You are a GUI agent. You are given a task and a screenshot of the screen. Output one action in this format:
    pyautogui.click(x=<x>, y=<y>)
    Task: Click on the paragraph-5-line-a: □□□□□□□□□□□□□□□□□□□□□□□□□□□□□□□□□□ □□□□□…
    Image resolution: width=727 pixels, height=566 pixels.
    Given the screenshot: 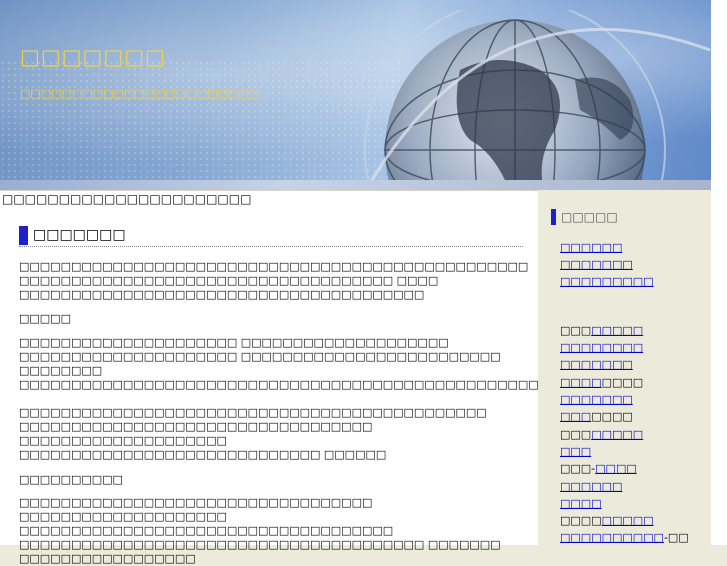 What is the action you would take?
    pyautogui.click(x=196, y=509)
    